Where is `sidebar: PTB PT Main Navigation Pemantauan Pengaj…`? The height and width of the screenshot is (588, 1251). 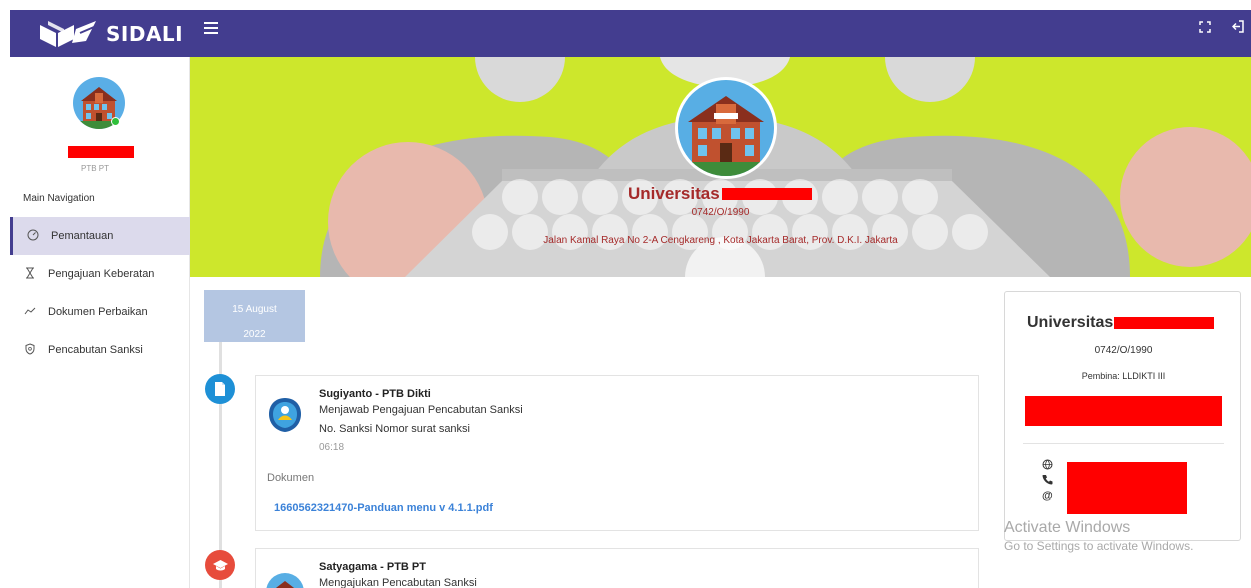
sidebar: PTB PT Main Navigation Pemantauan Pengaj… is located at coordinates (95, 322).